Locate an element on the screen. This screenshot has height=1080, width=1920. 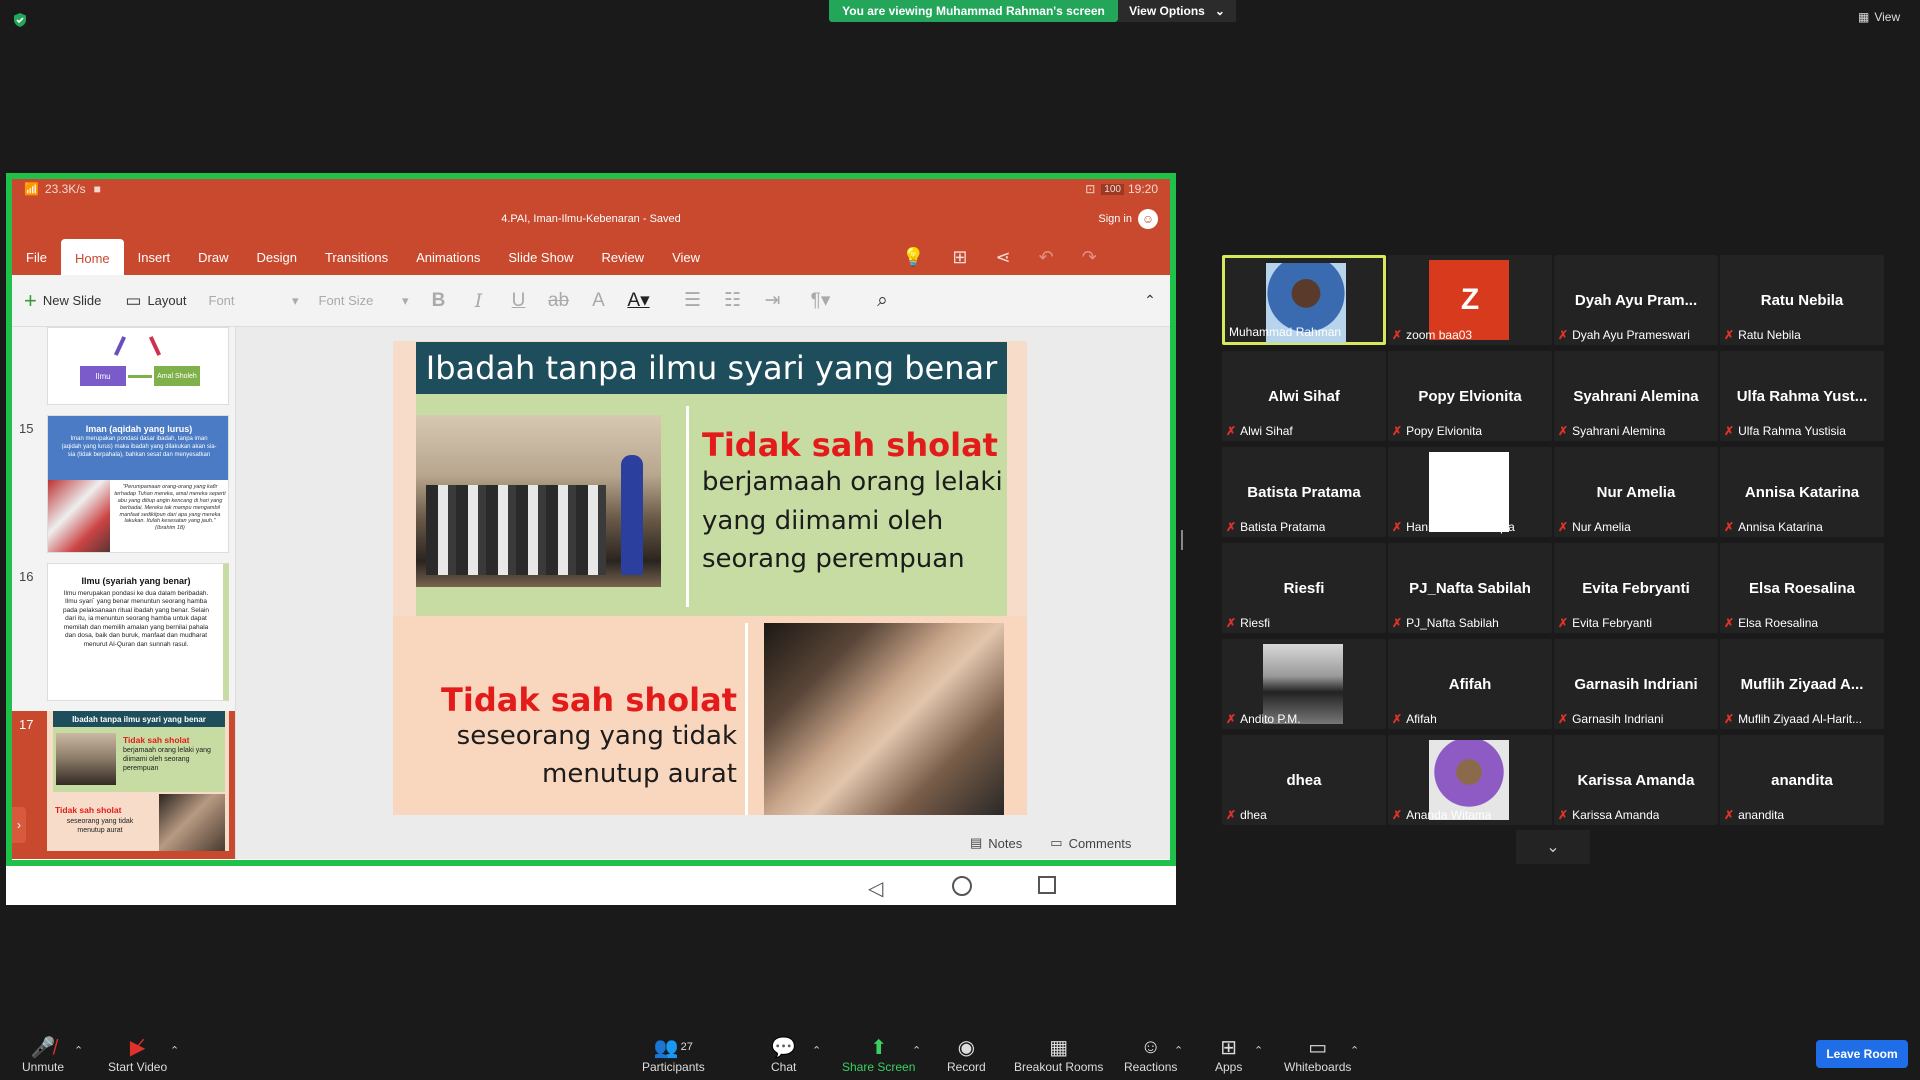
font-color-icon: A▾ is located at coordinates (639, 300).